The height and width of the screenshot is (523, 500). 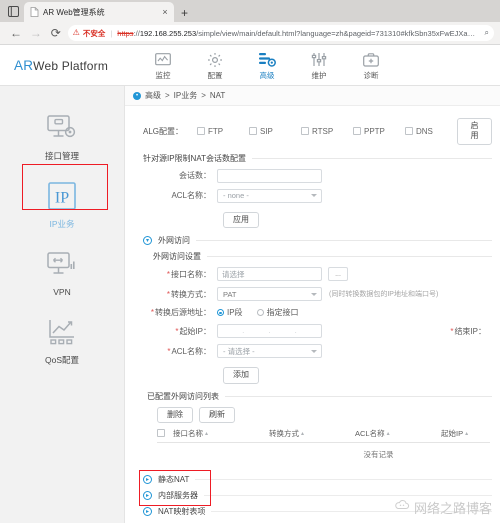 What do you see at coordinates (221, 433) in the screenshot?
I see `column-header-interface-name: 接口名称 ▴` at bounding box center [221, 433].